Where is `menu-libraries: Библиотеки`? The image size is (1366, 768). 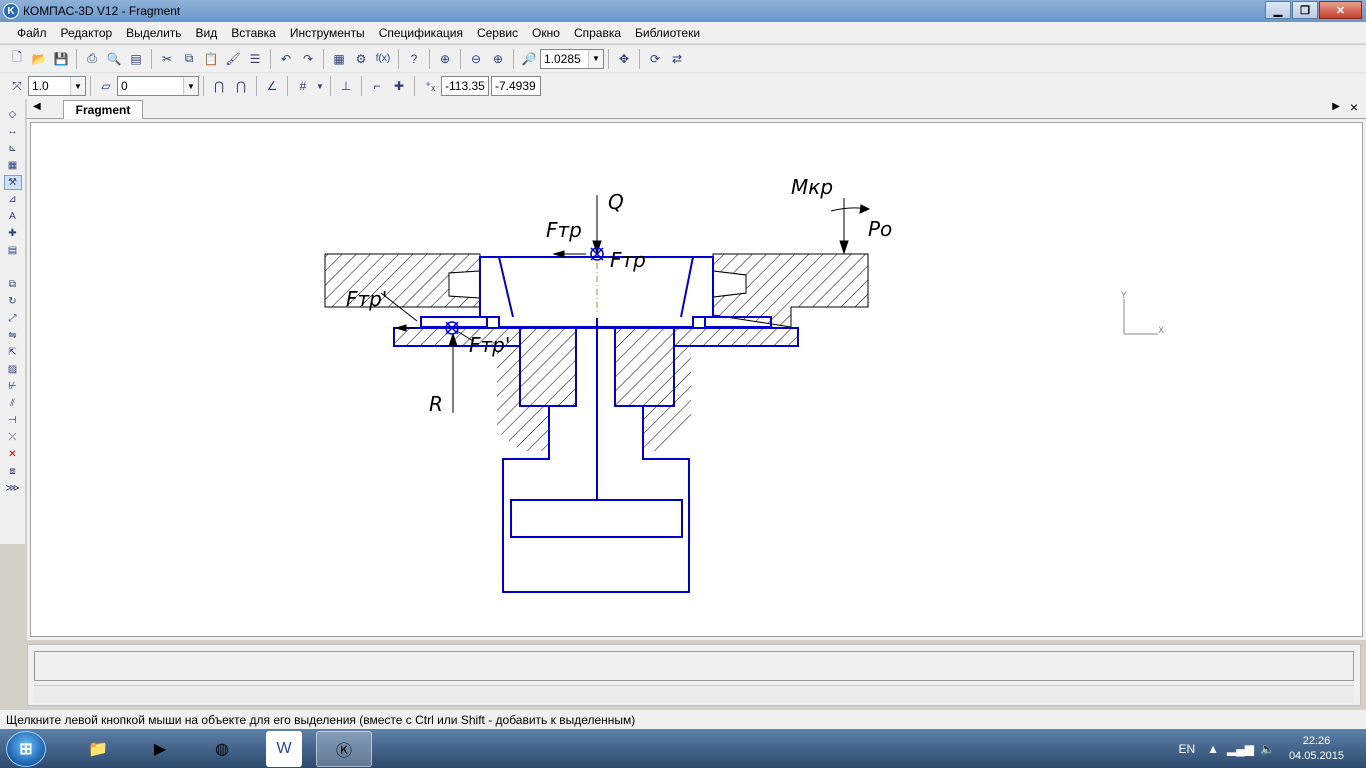
menu-libraries: Библиотеки is located at coordinates (667, 33).